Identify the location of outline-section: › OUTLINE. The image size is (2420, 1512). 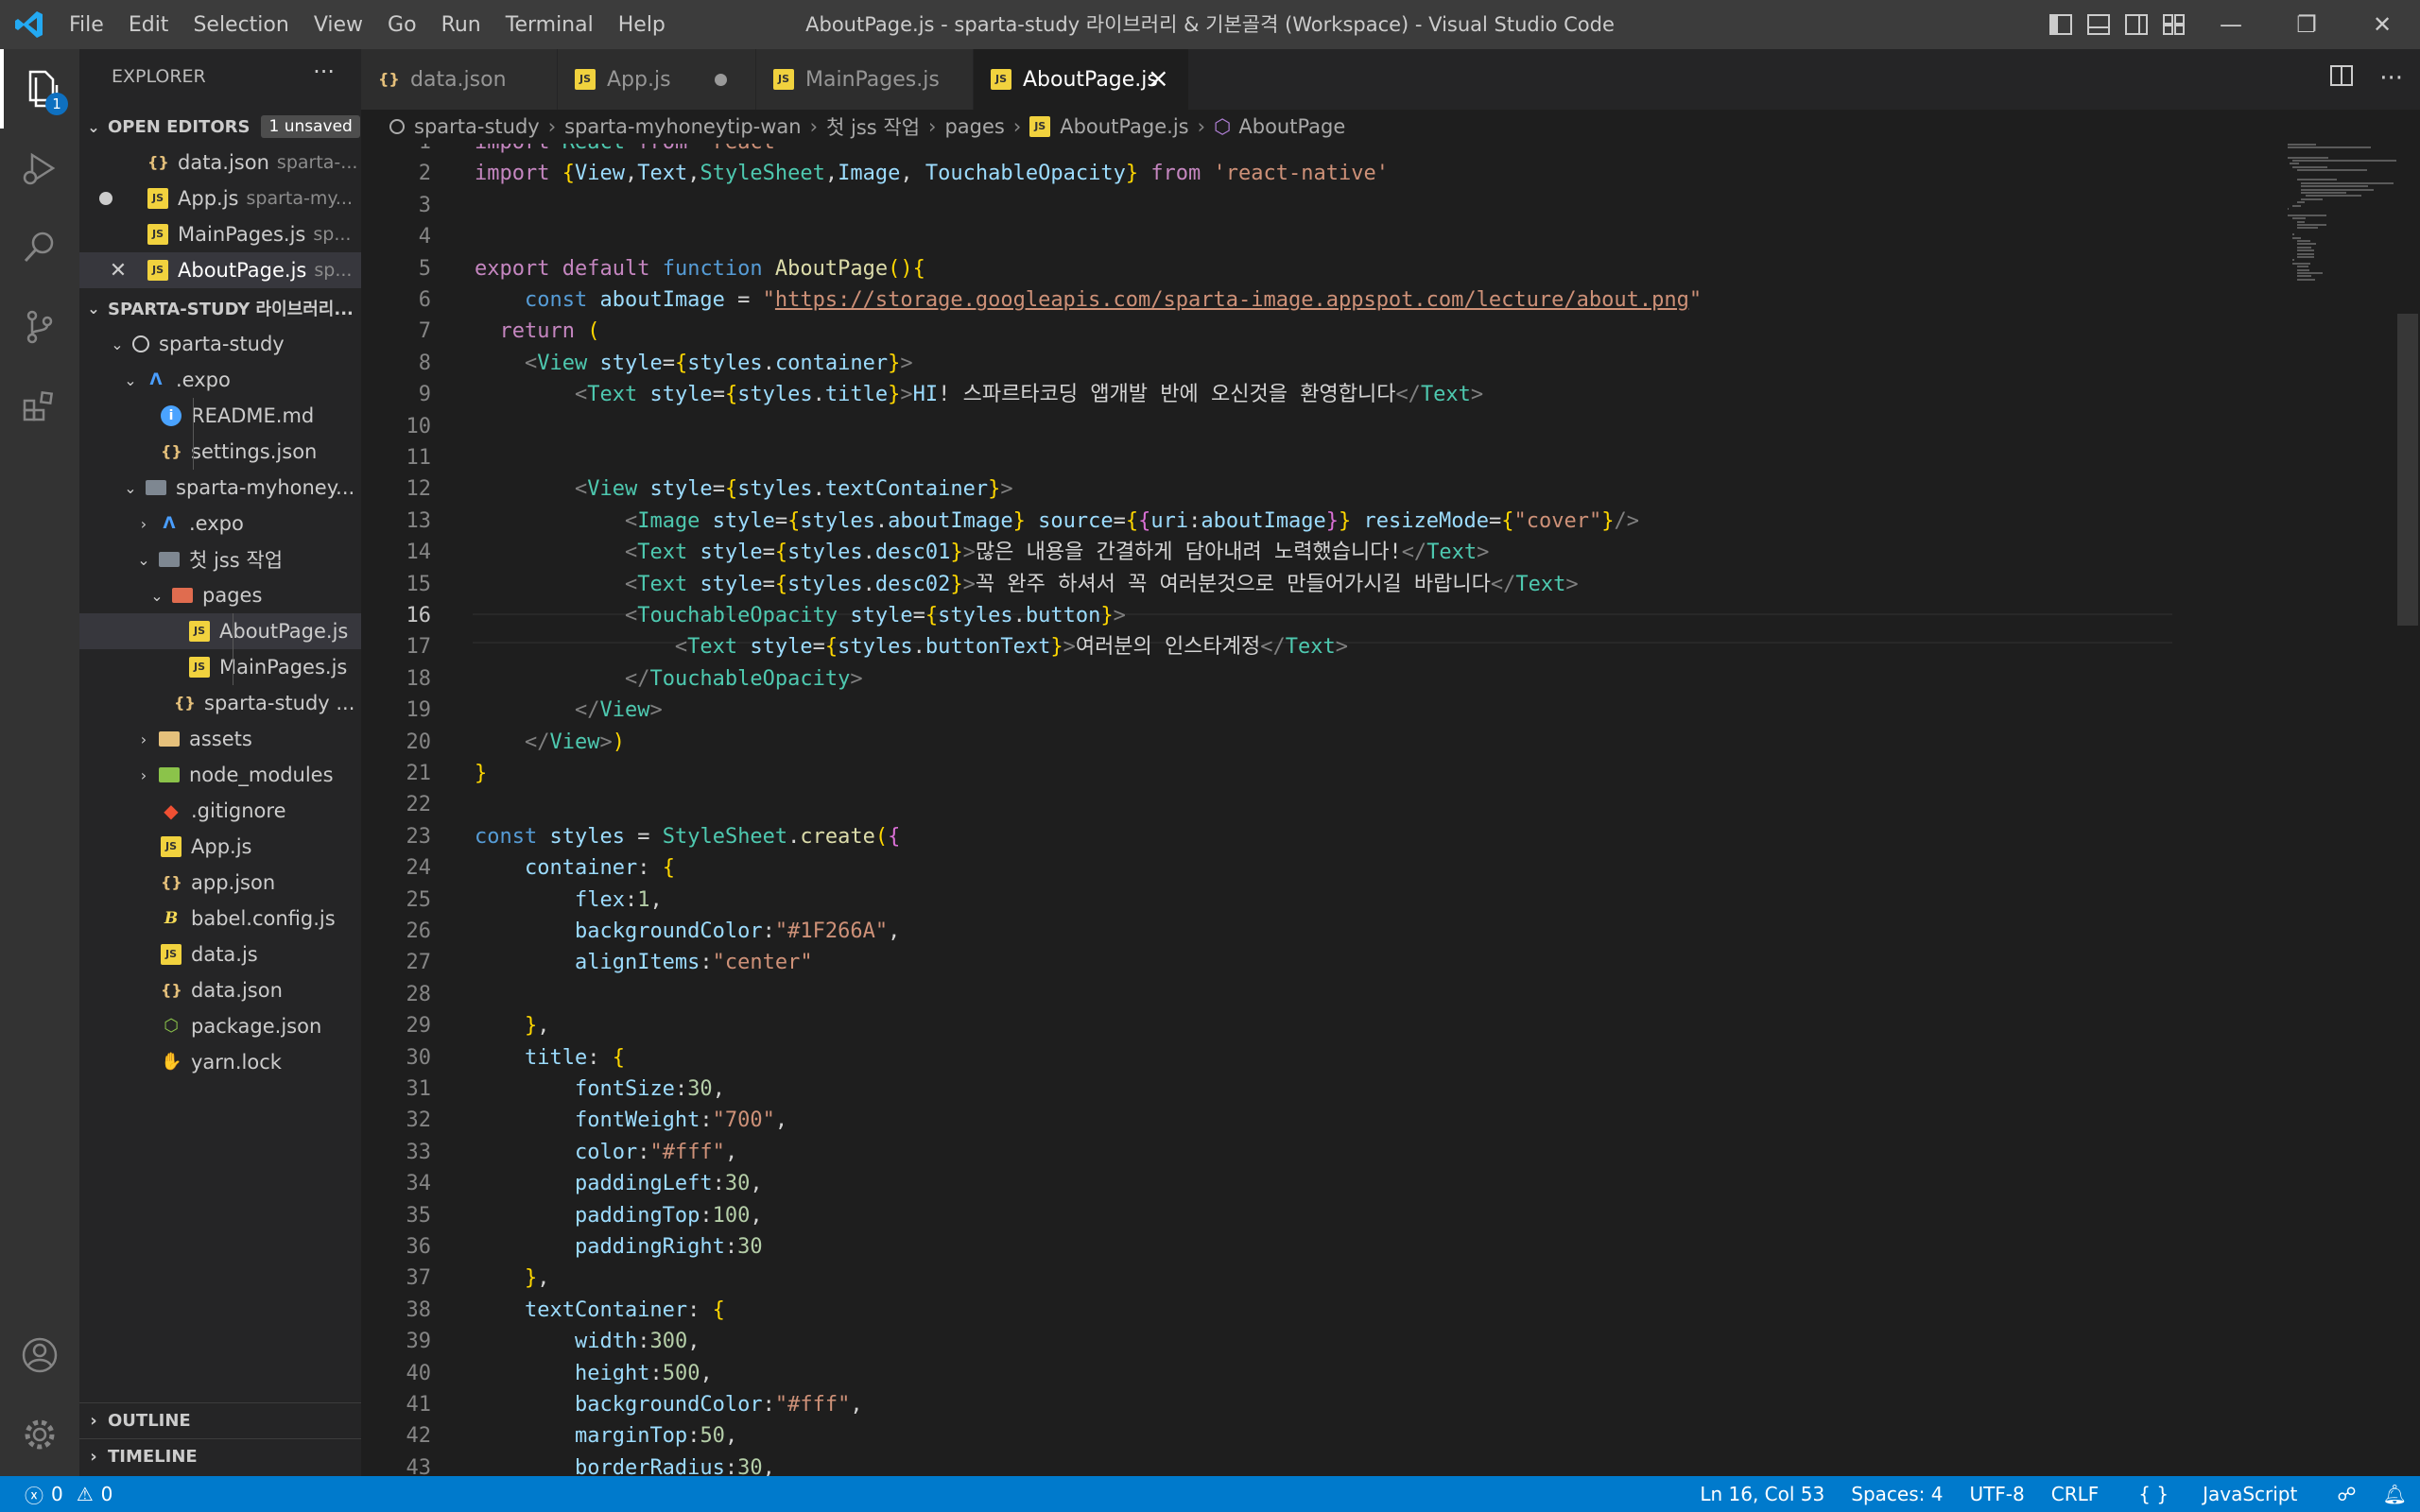
(220, 1419).